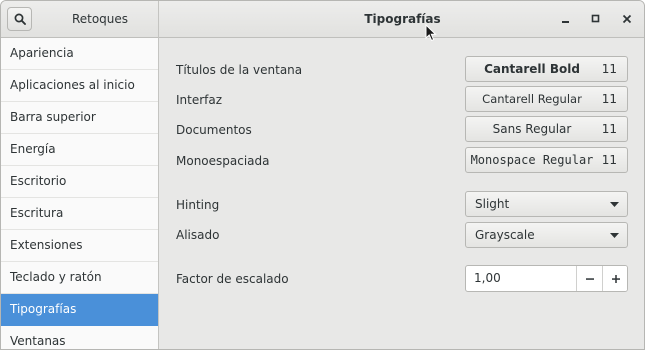 Image resolution: width=645 pixels, height=350 pixels. Describe the element at coordinates (532, 99) in the screenshot. I see `interface-font-name: Cantarell Regular` at that location.